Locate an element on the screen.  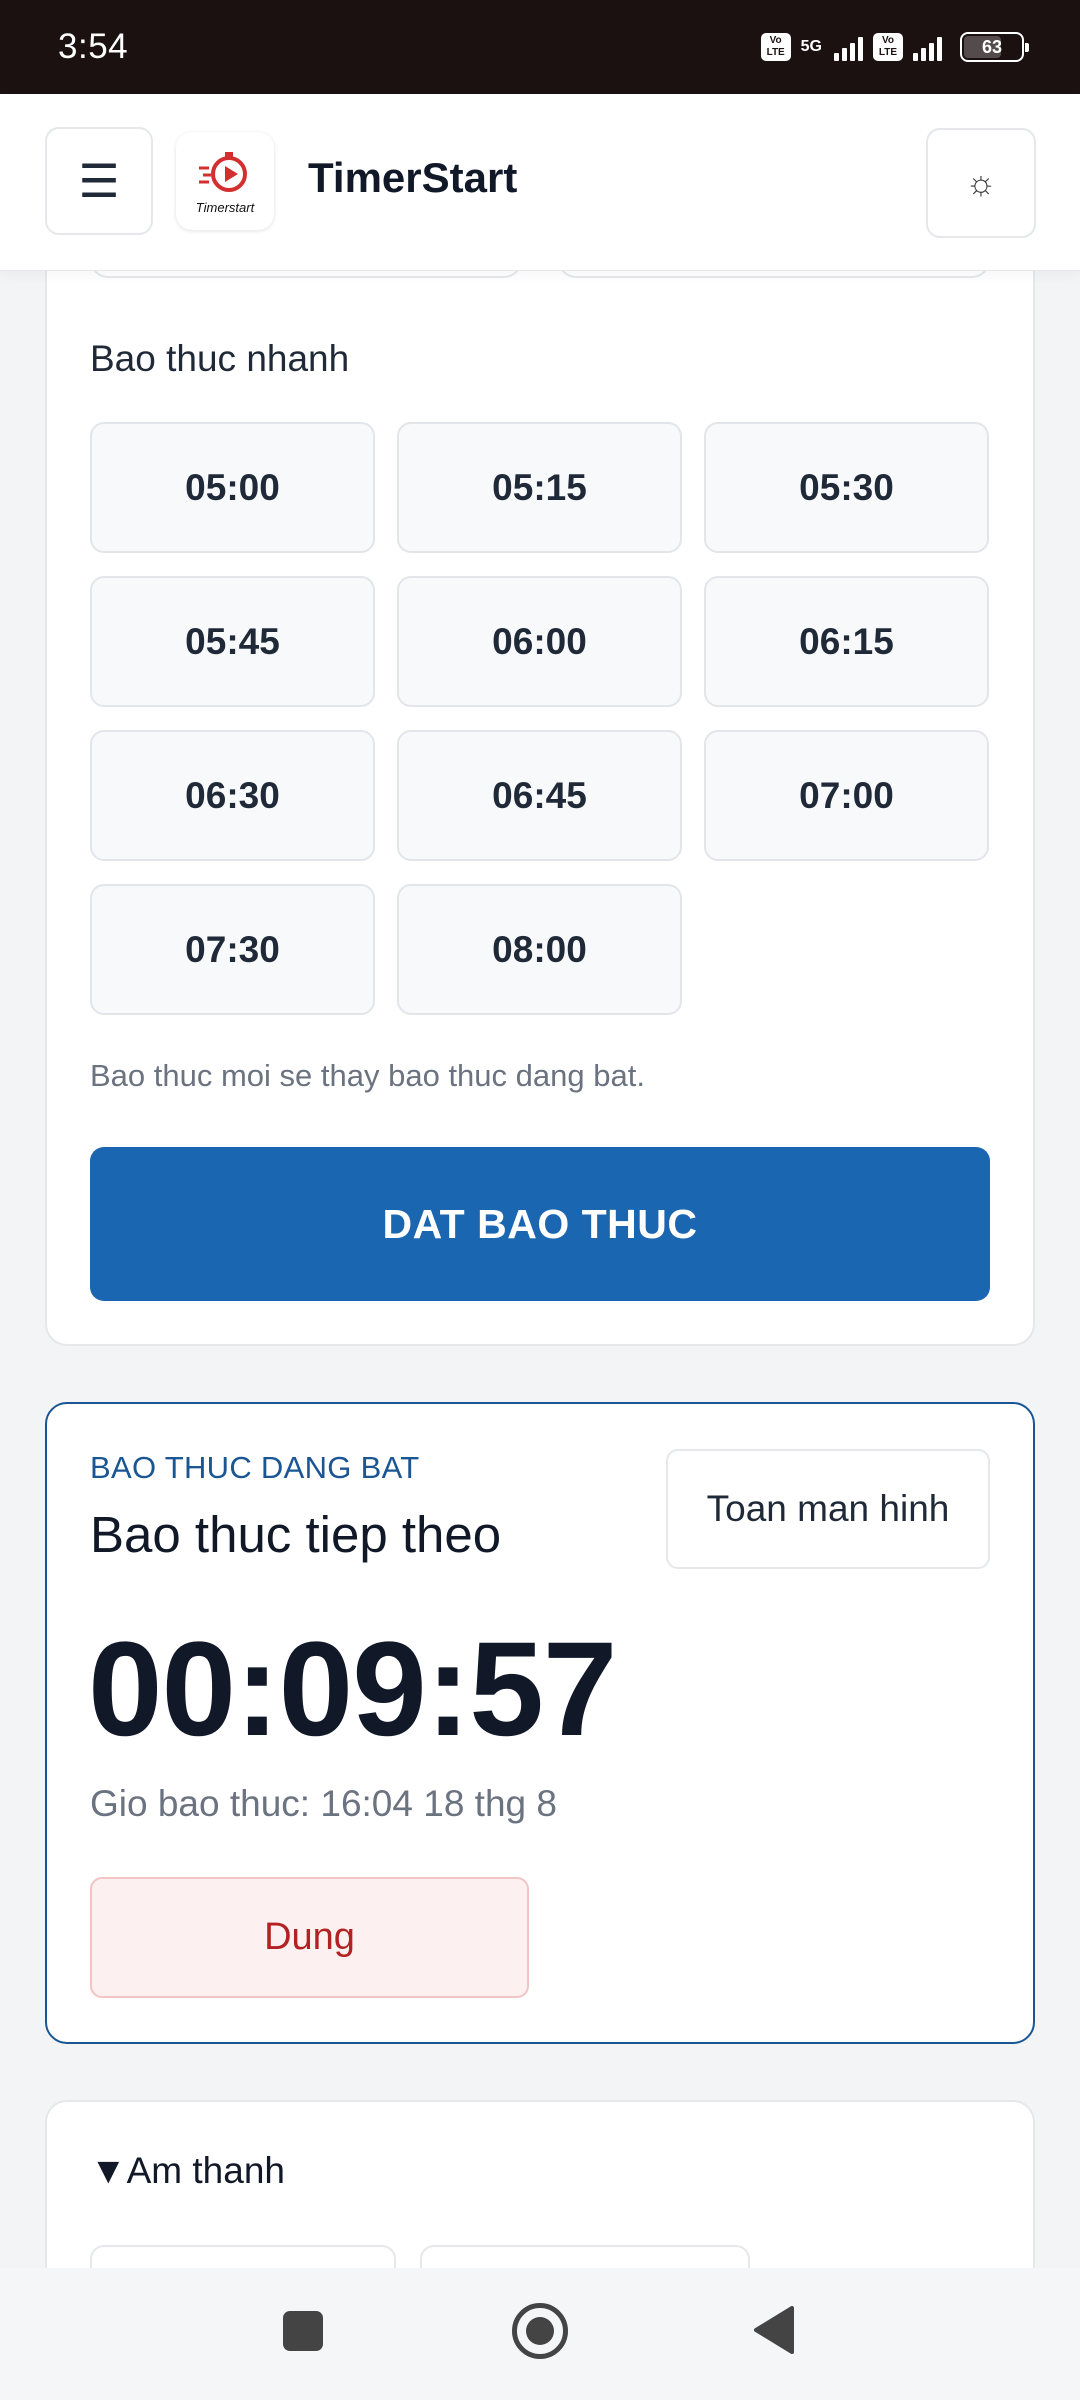
replace-note: Bao thuc moi se thay bao thuc dang bat. is located at coordinates (367, 1075).